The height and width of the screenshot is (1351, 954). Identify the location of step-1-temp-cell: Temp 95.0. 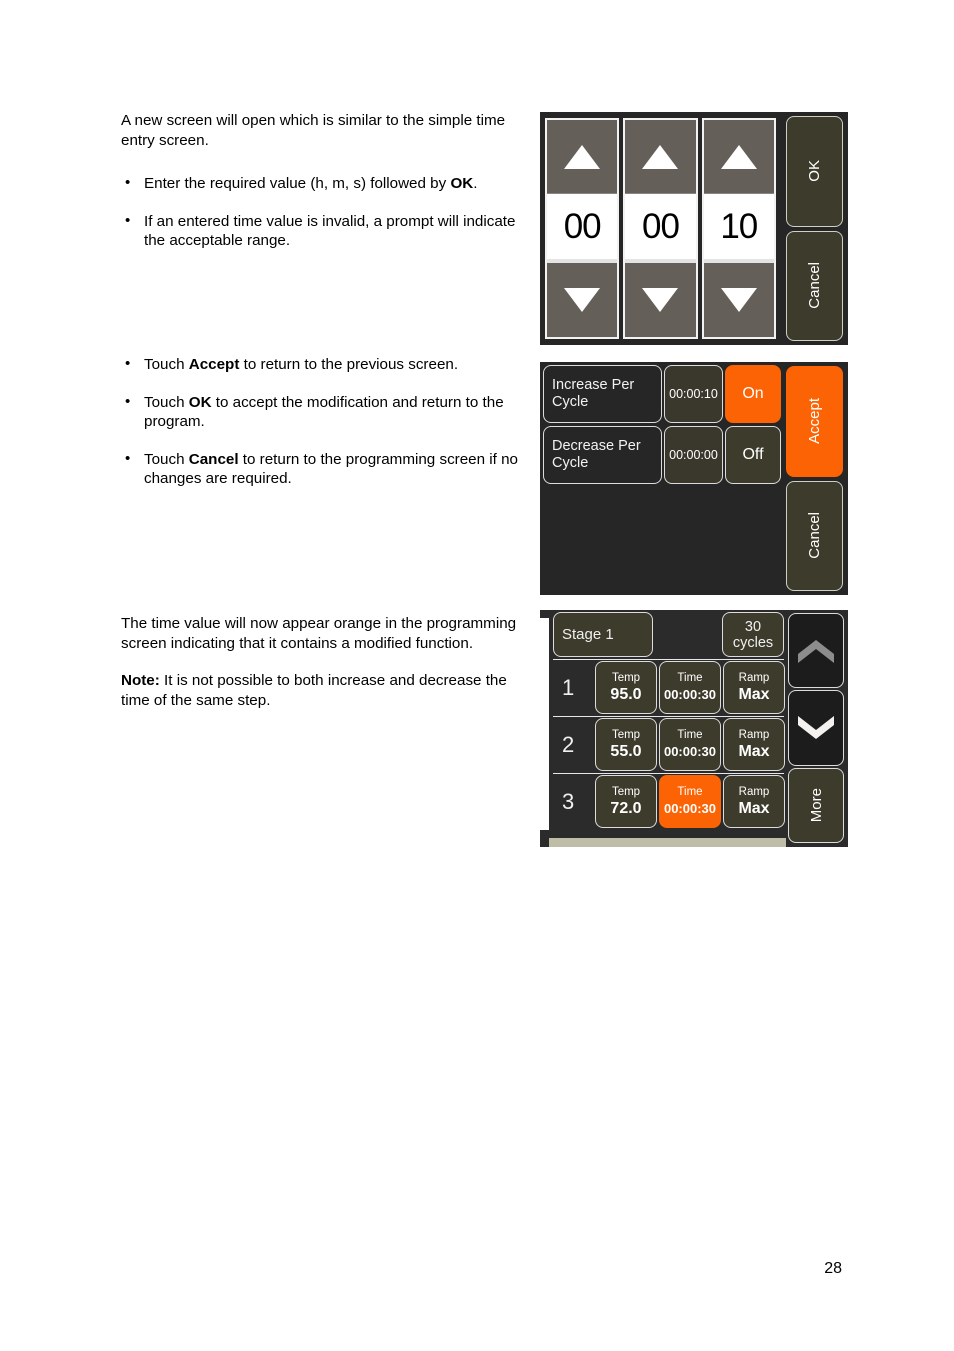
(626, 687).